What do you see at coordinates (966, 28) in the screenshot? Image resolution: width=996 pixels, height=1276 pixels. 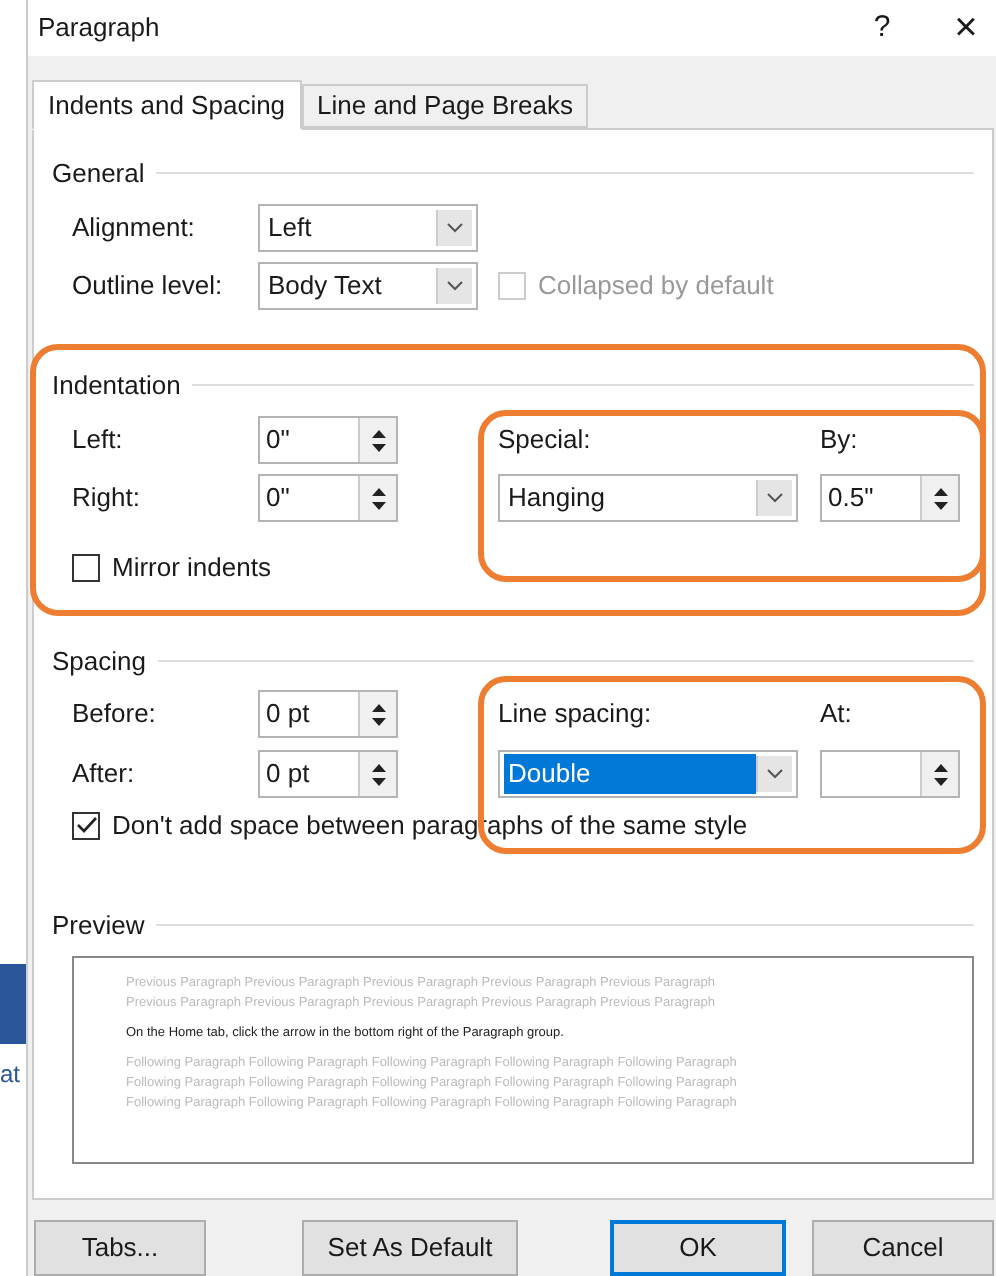 I see `close-button: ×` at bounding box center [966, 28].